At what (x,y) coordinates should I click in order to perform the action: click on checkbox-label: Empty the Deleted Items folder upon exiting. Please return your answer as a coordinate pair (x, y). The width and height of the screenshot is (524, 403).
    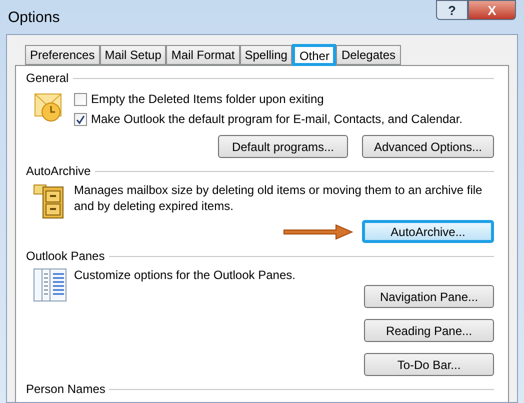
    Looking at the image, I should click on (207, 99).